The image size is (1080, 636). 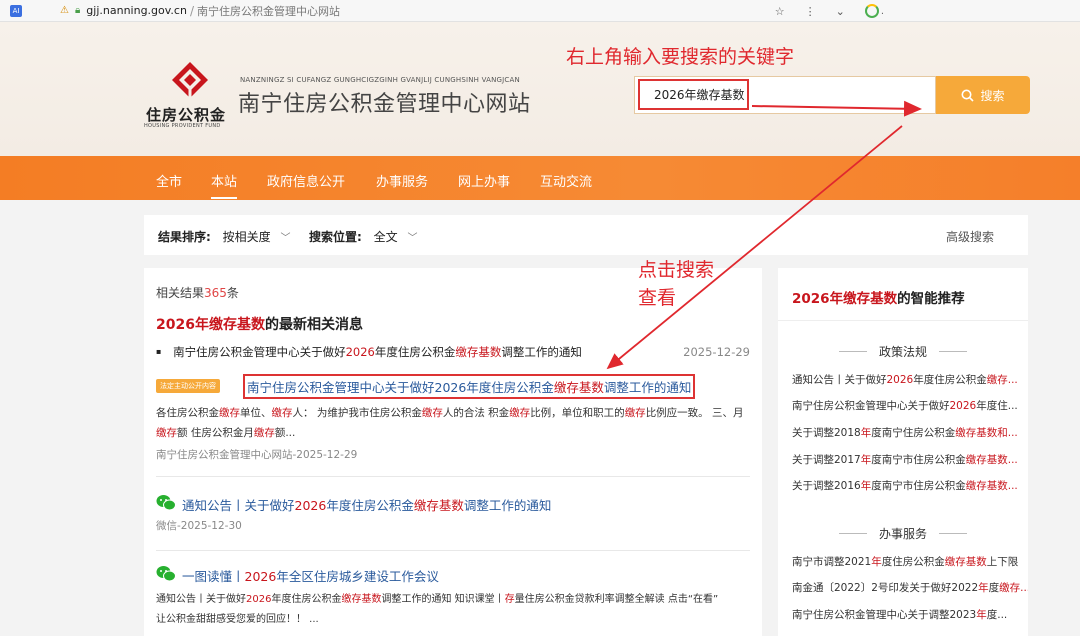 I want to click on text: 的智能推荐, so click(x=931, y=299).